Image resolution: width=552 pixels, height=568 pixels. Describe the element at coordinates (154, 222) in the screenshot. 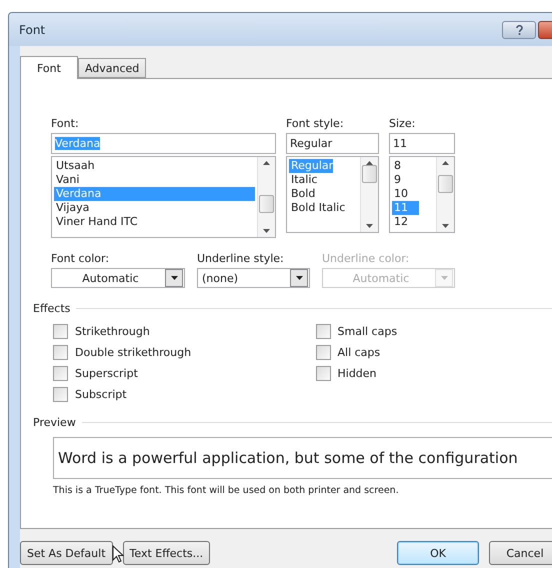

I see `list-item: Viner Hand ITC` at that location.